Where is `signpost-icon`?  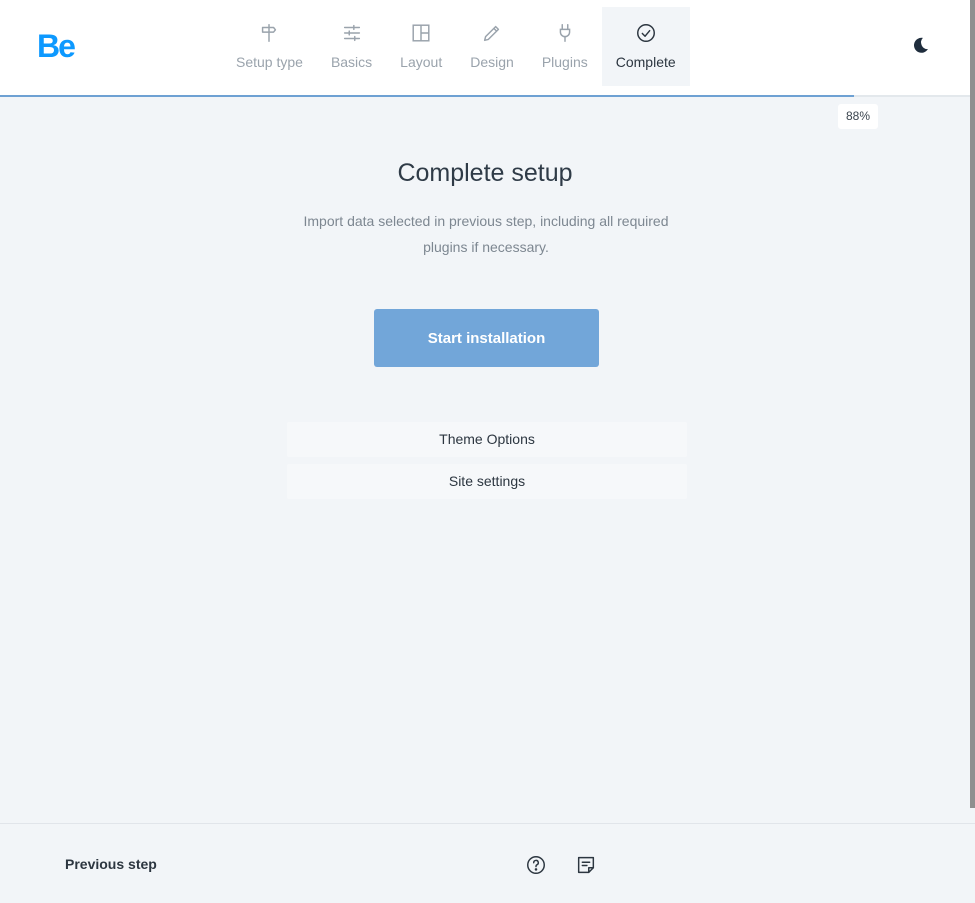 signpost-icon is located at coordinates (269, 33).